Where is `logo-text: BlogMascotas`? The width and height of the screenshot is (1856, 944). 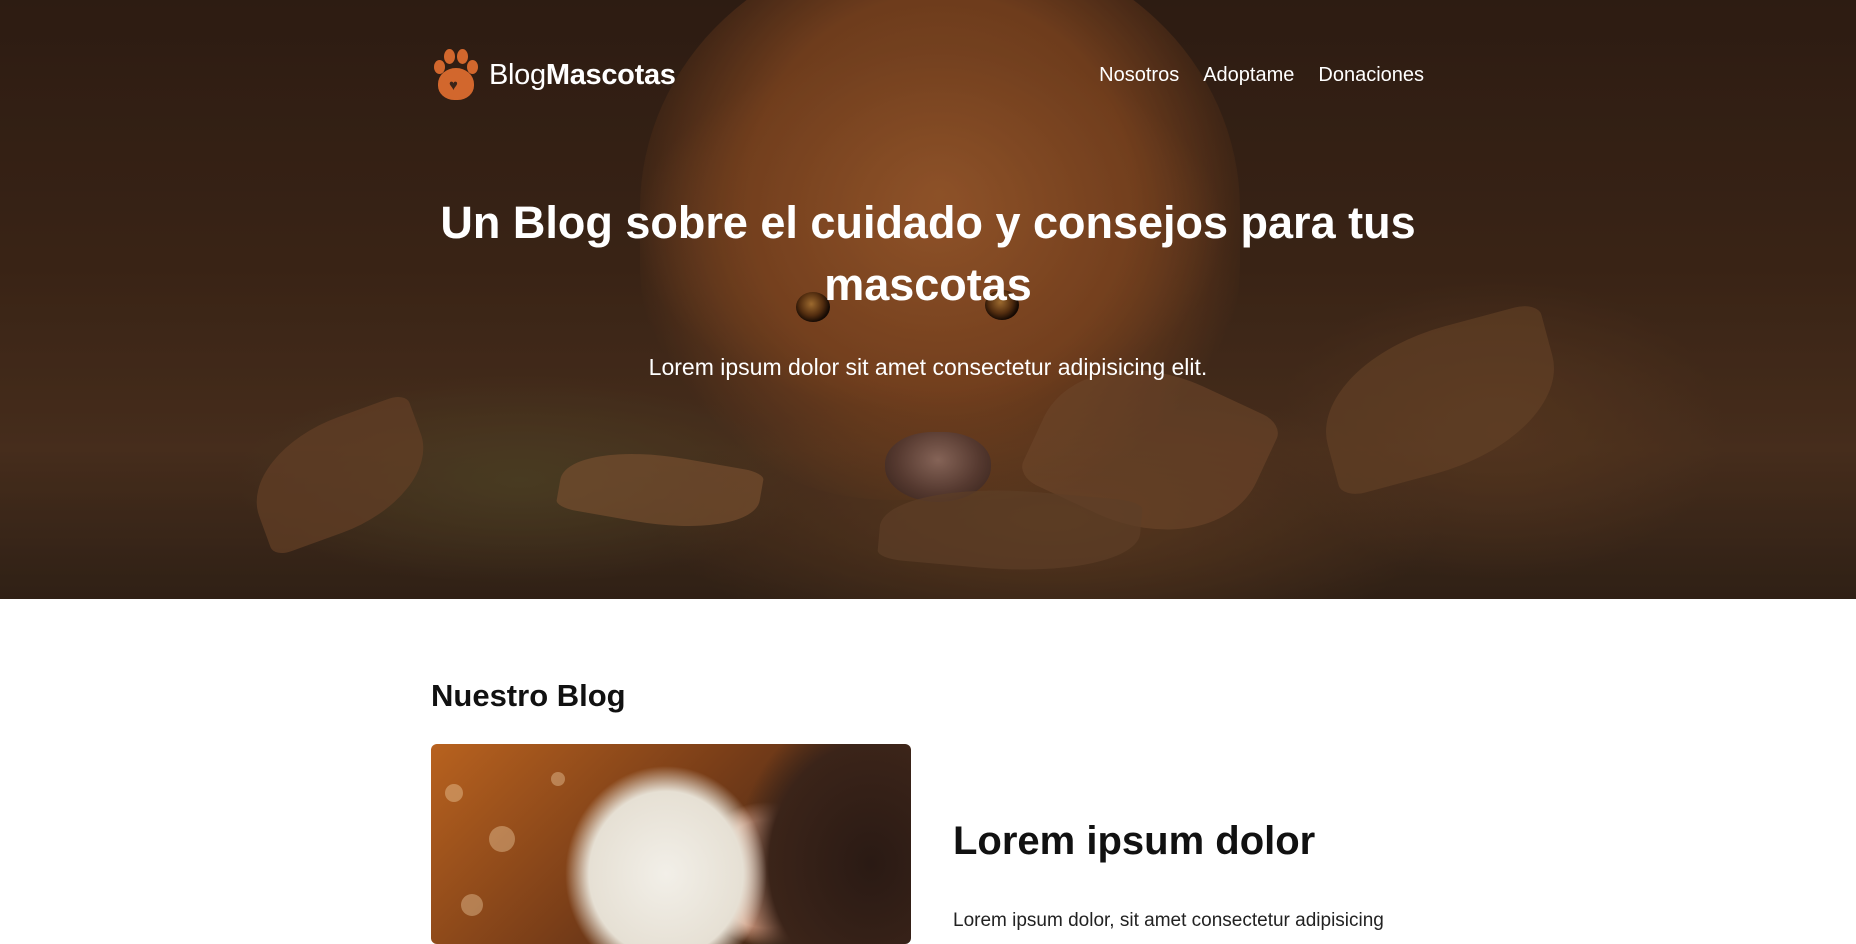
logo-text: BlogMascotas is located at coordinates (582, 74).